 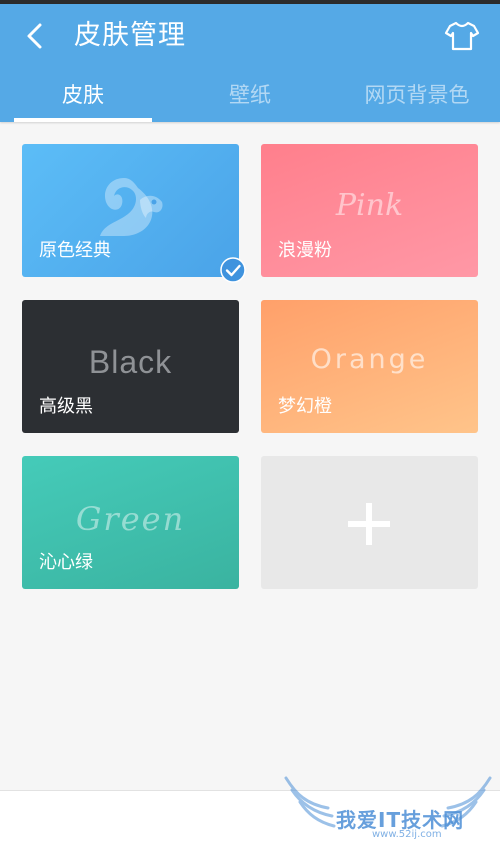 I want to click on plus-icon, so click(x=369, y=524).